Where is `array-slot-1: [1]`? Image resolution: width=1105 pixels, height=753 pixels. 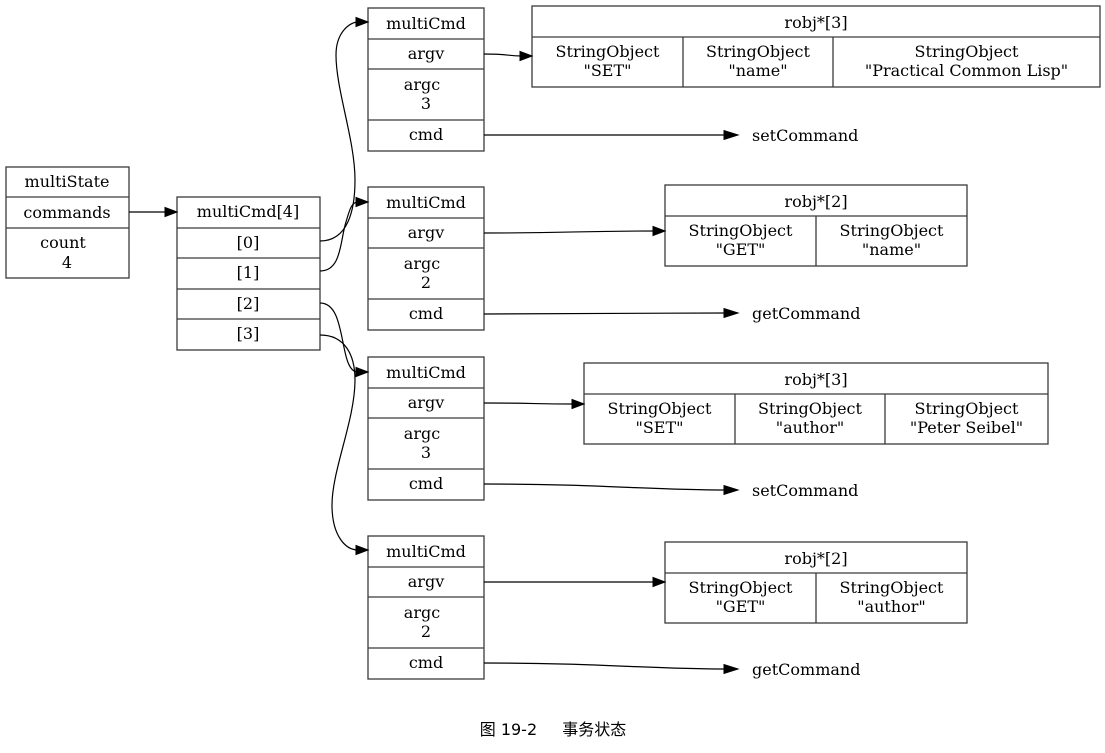 array-slot-1: [1] is located at coordinates (248, 272).